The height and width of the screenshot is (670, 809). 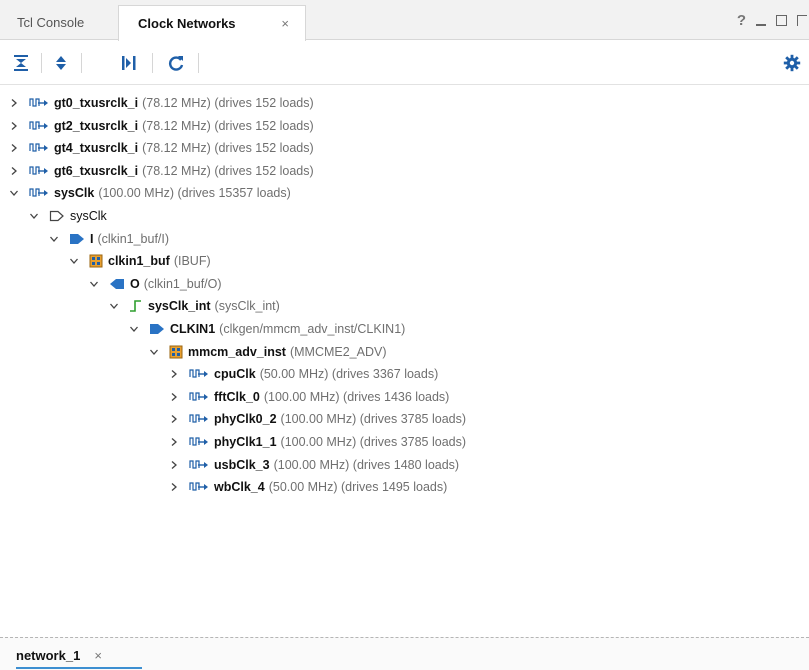 What do you see at coordinates (404, 284) in the screenshot?
I see `tree-row: O (clkin1_buf/O)` at bounding box center [404, 284].